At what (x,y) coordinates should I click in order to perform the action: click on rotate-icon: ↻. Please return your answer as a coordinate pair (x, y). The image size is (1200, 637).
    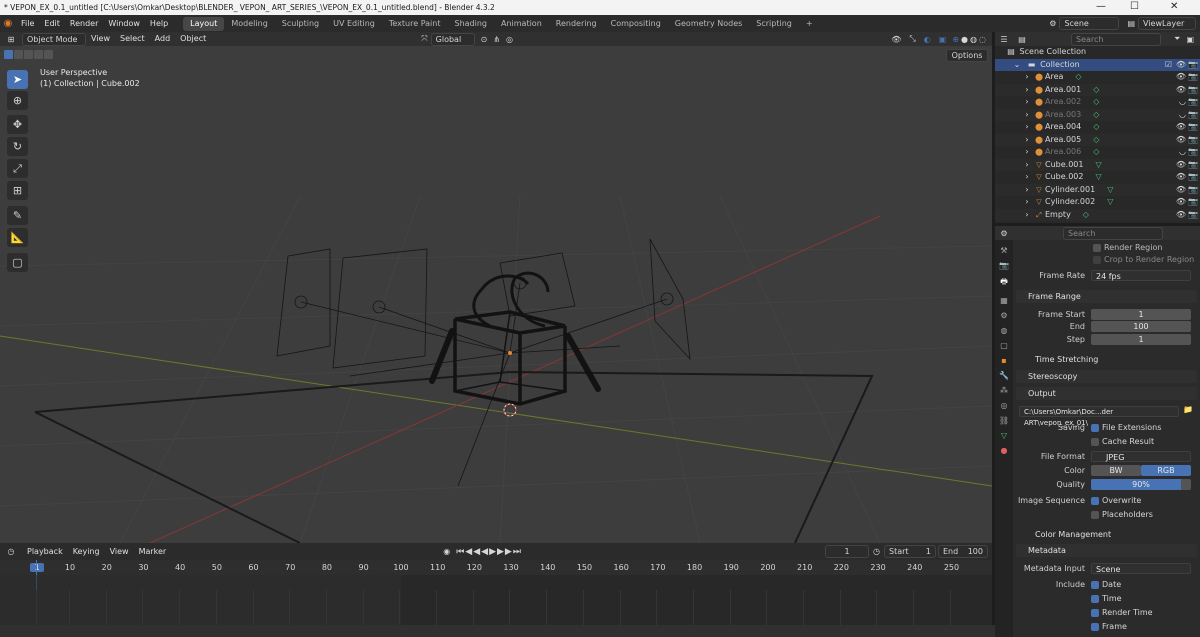
    Looking at the image, I should click on (17, 146).